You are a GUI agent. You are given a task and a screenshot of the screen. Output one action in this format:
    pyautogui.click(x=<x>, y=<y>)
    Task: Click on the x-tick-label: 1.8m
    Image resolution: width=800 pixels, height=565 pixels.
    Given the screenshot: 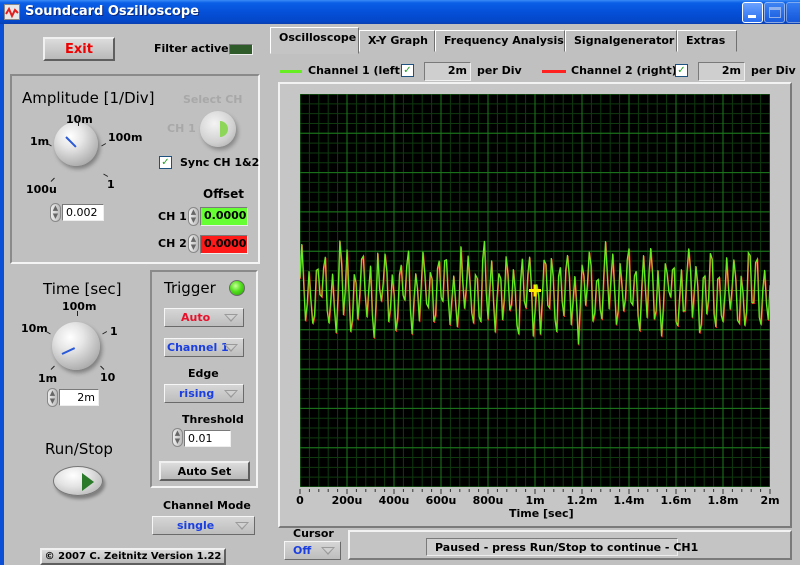 What is the action you would take?
    pyautogui.click(x=723, y=500)
    